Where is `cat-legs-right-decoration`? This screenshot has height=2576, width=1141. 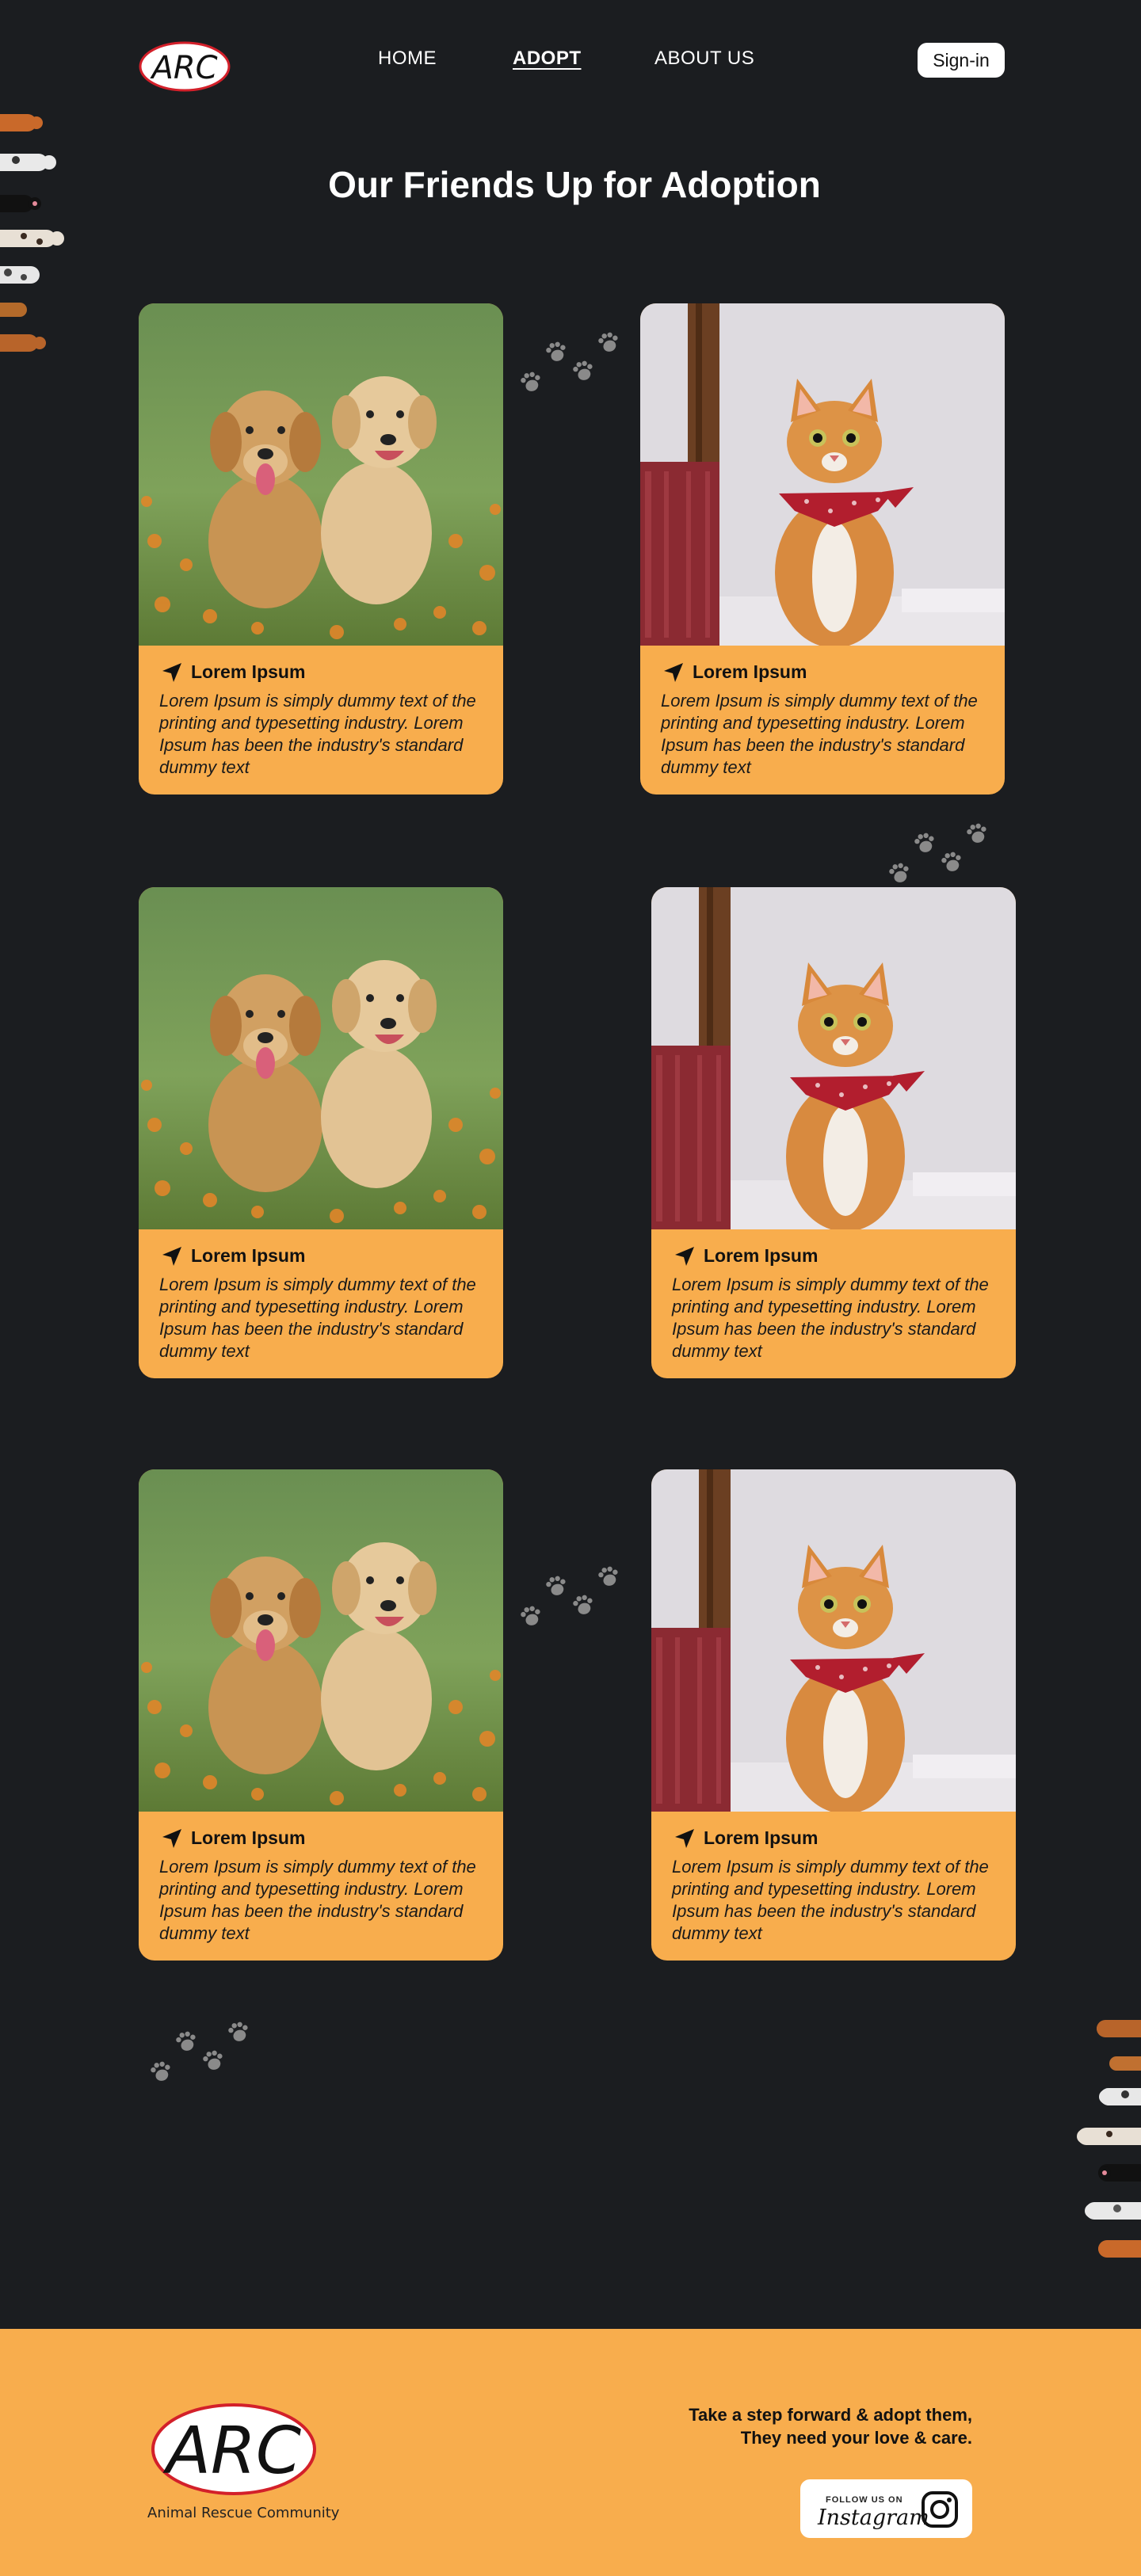
cat-legs-right-decoration is located at coordinates (1109, 2139).